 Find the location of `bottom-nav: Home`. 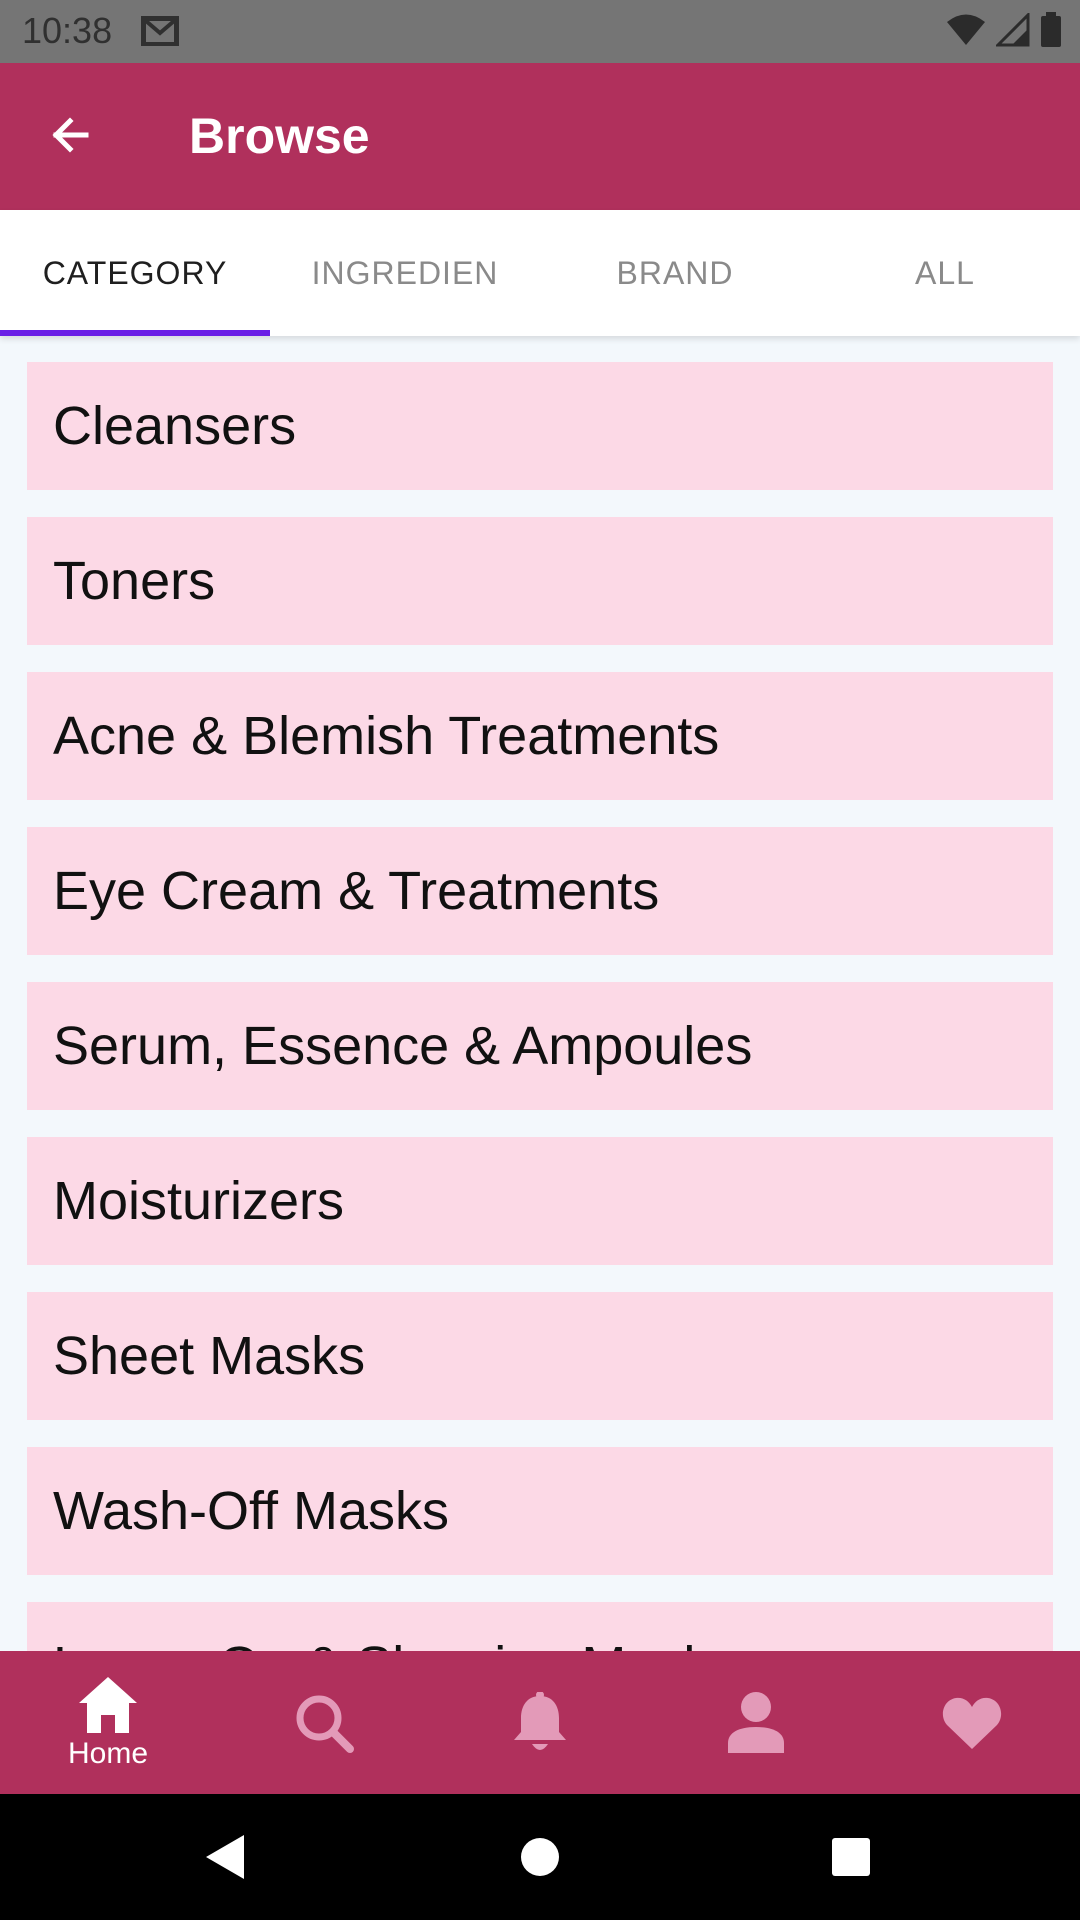

bottom-nav: Home is located at coordinates (540, 1722).